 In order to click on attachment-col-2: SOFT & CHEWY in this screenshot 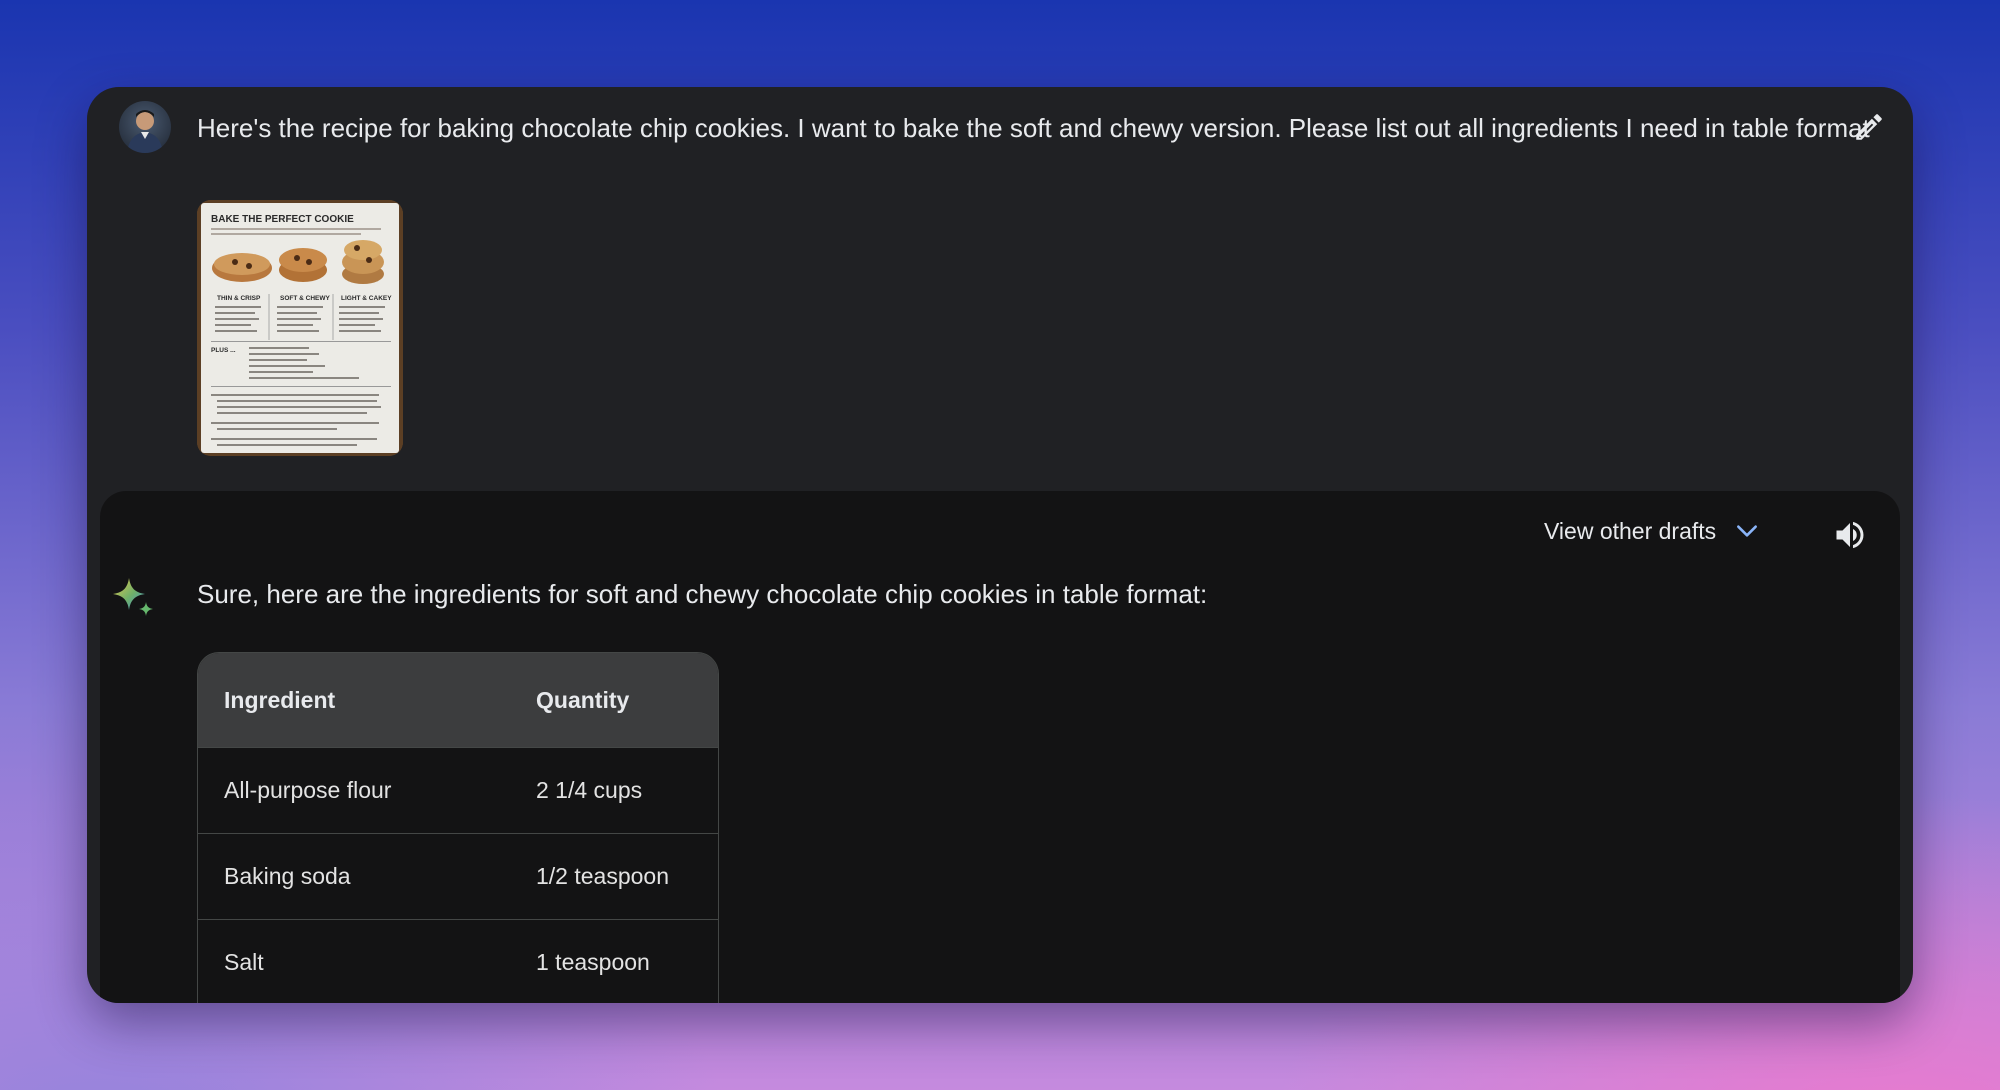, I will do `click(305, 298)`.